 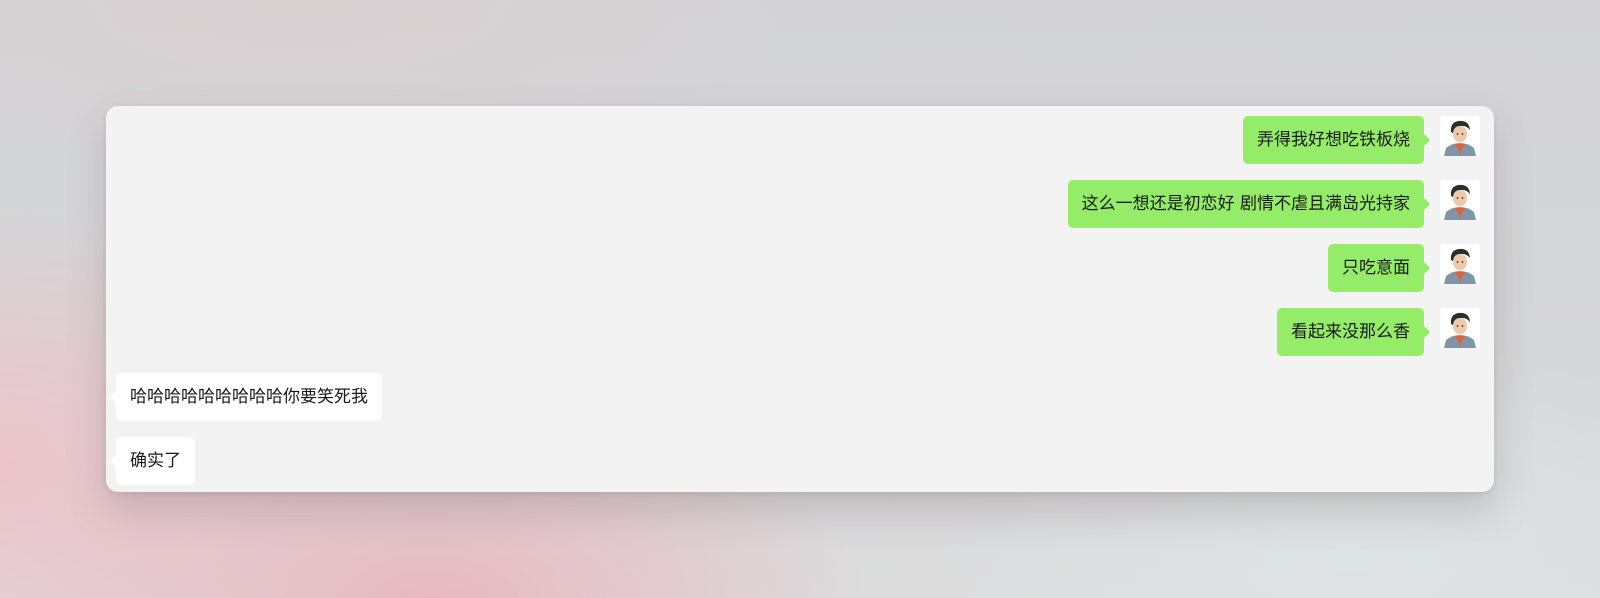 What do you see at coordinates (1336, 140) in the screenshot?
I see `sent-message-bubble: 弄得我好想吃铁板烧` at bounding box center [1336, 140].